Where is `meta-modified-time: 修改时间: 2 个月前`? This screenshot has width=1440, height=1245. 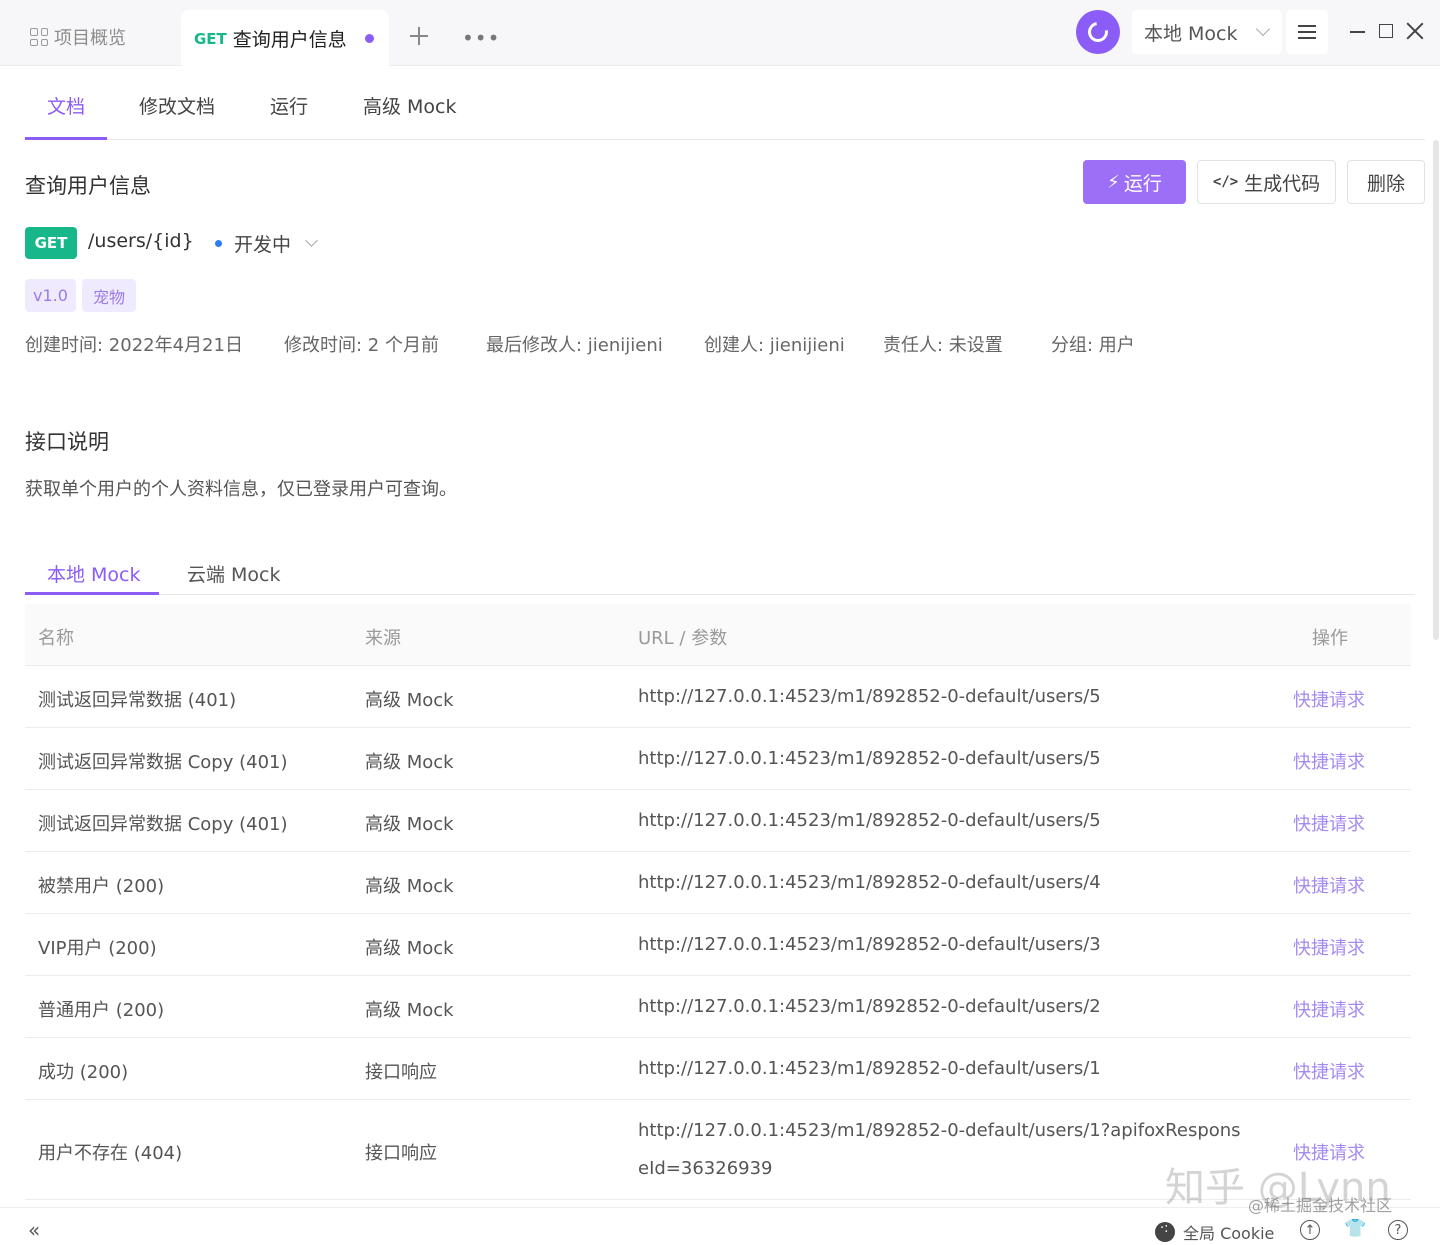 meta-modified-time: 修改时间: 2 个月前 is located at coordinates (361, 345).